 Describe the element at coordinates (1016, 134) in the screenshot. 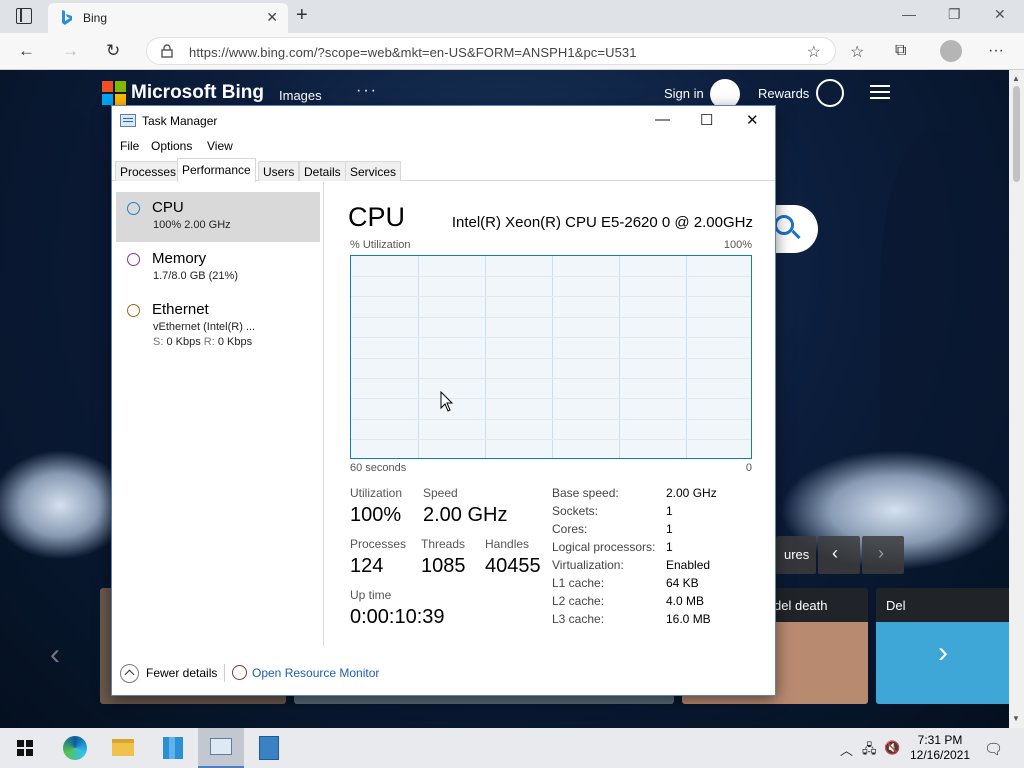

I see `scrollbar-thumb` at that location.